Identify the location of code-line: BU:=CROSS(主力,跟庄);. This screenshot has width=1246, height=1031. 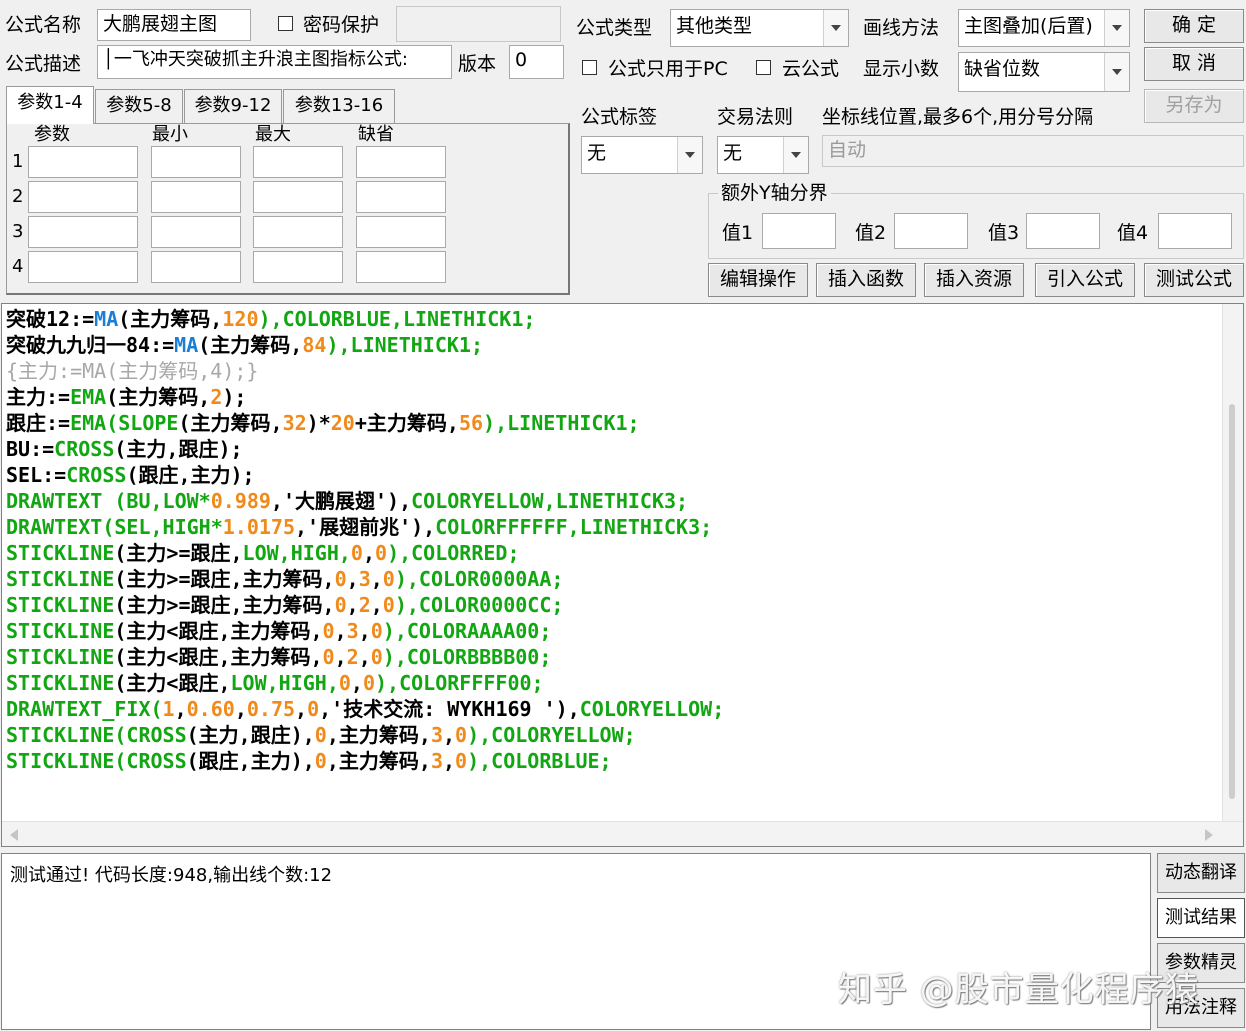
(365, 449).